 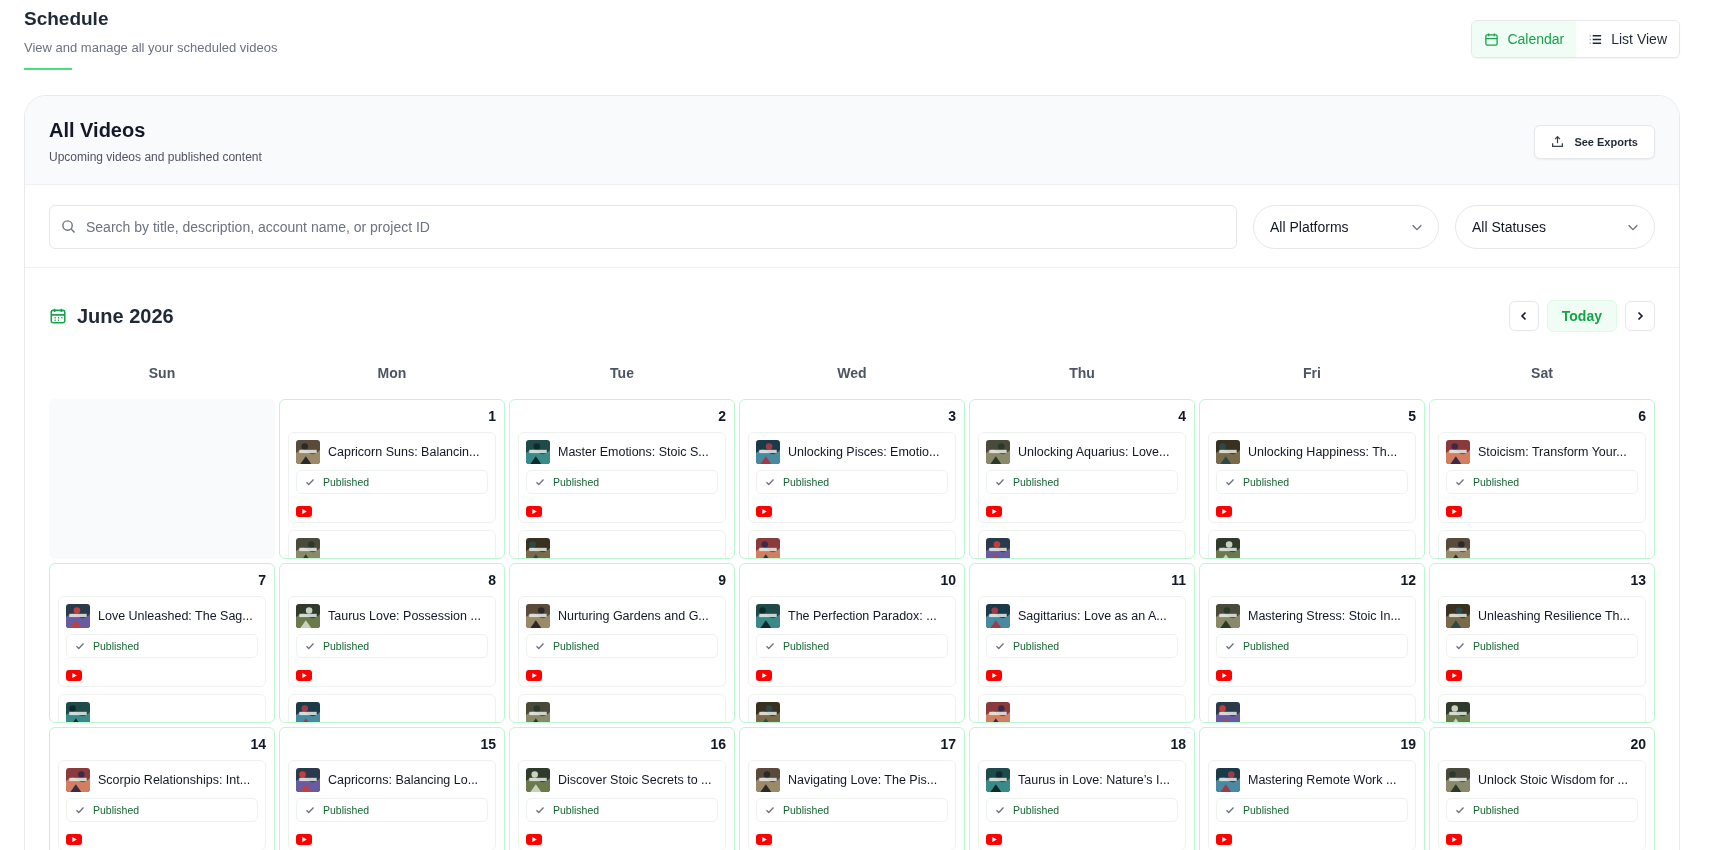 What do you see at coordinates (1555, 227) in the screenshot?
I see `filter-dropdown: All Statuses` at bounding box center [1555, 227].